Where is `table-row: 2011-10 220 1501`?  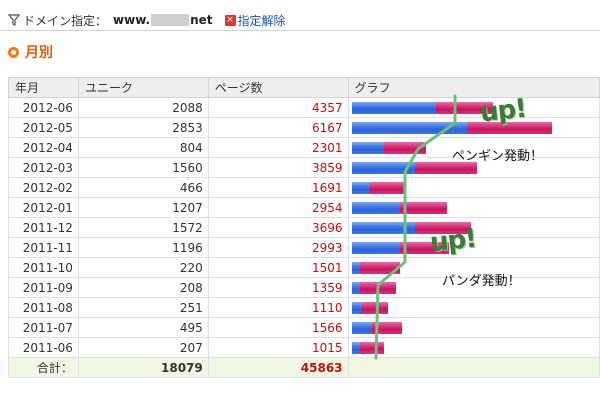
table-row: 2011-10 220 1501 is located at coordinates (304, 267).